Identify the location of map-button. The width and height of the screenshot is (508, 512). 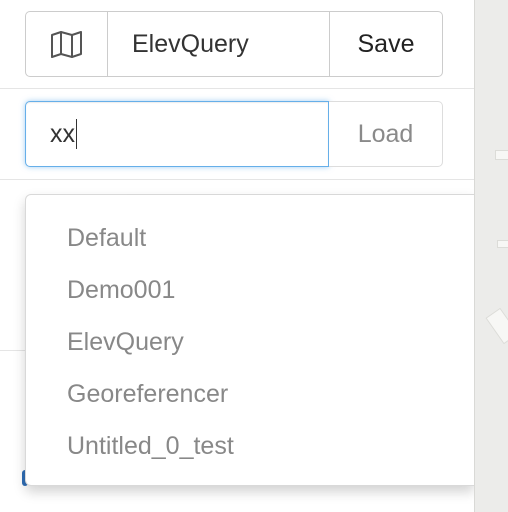
(67, 44).